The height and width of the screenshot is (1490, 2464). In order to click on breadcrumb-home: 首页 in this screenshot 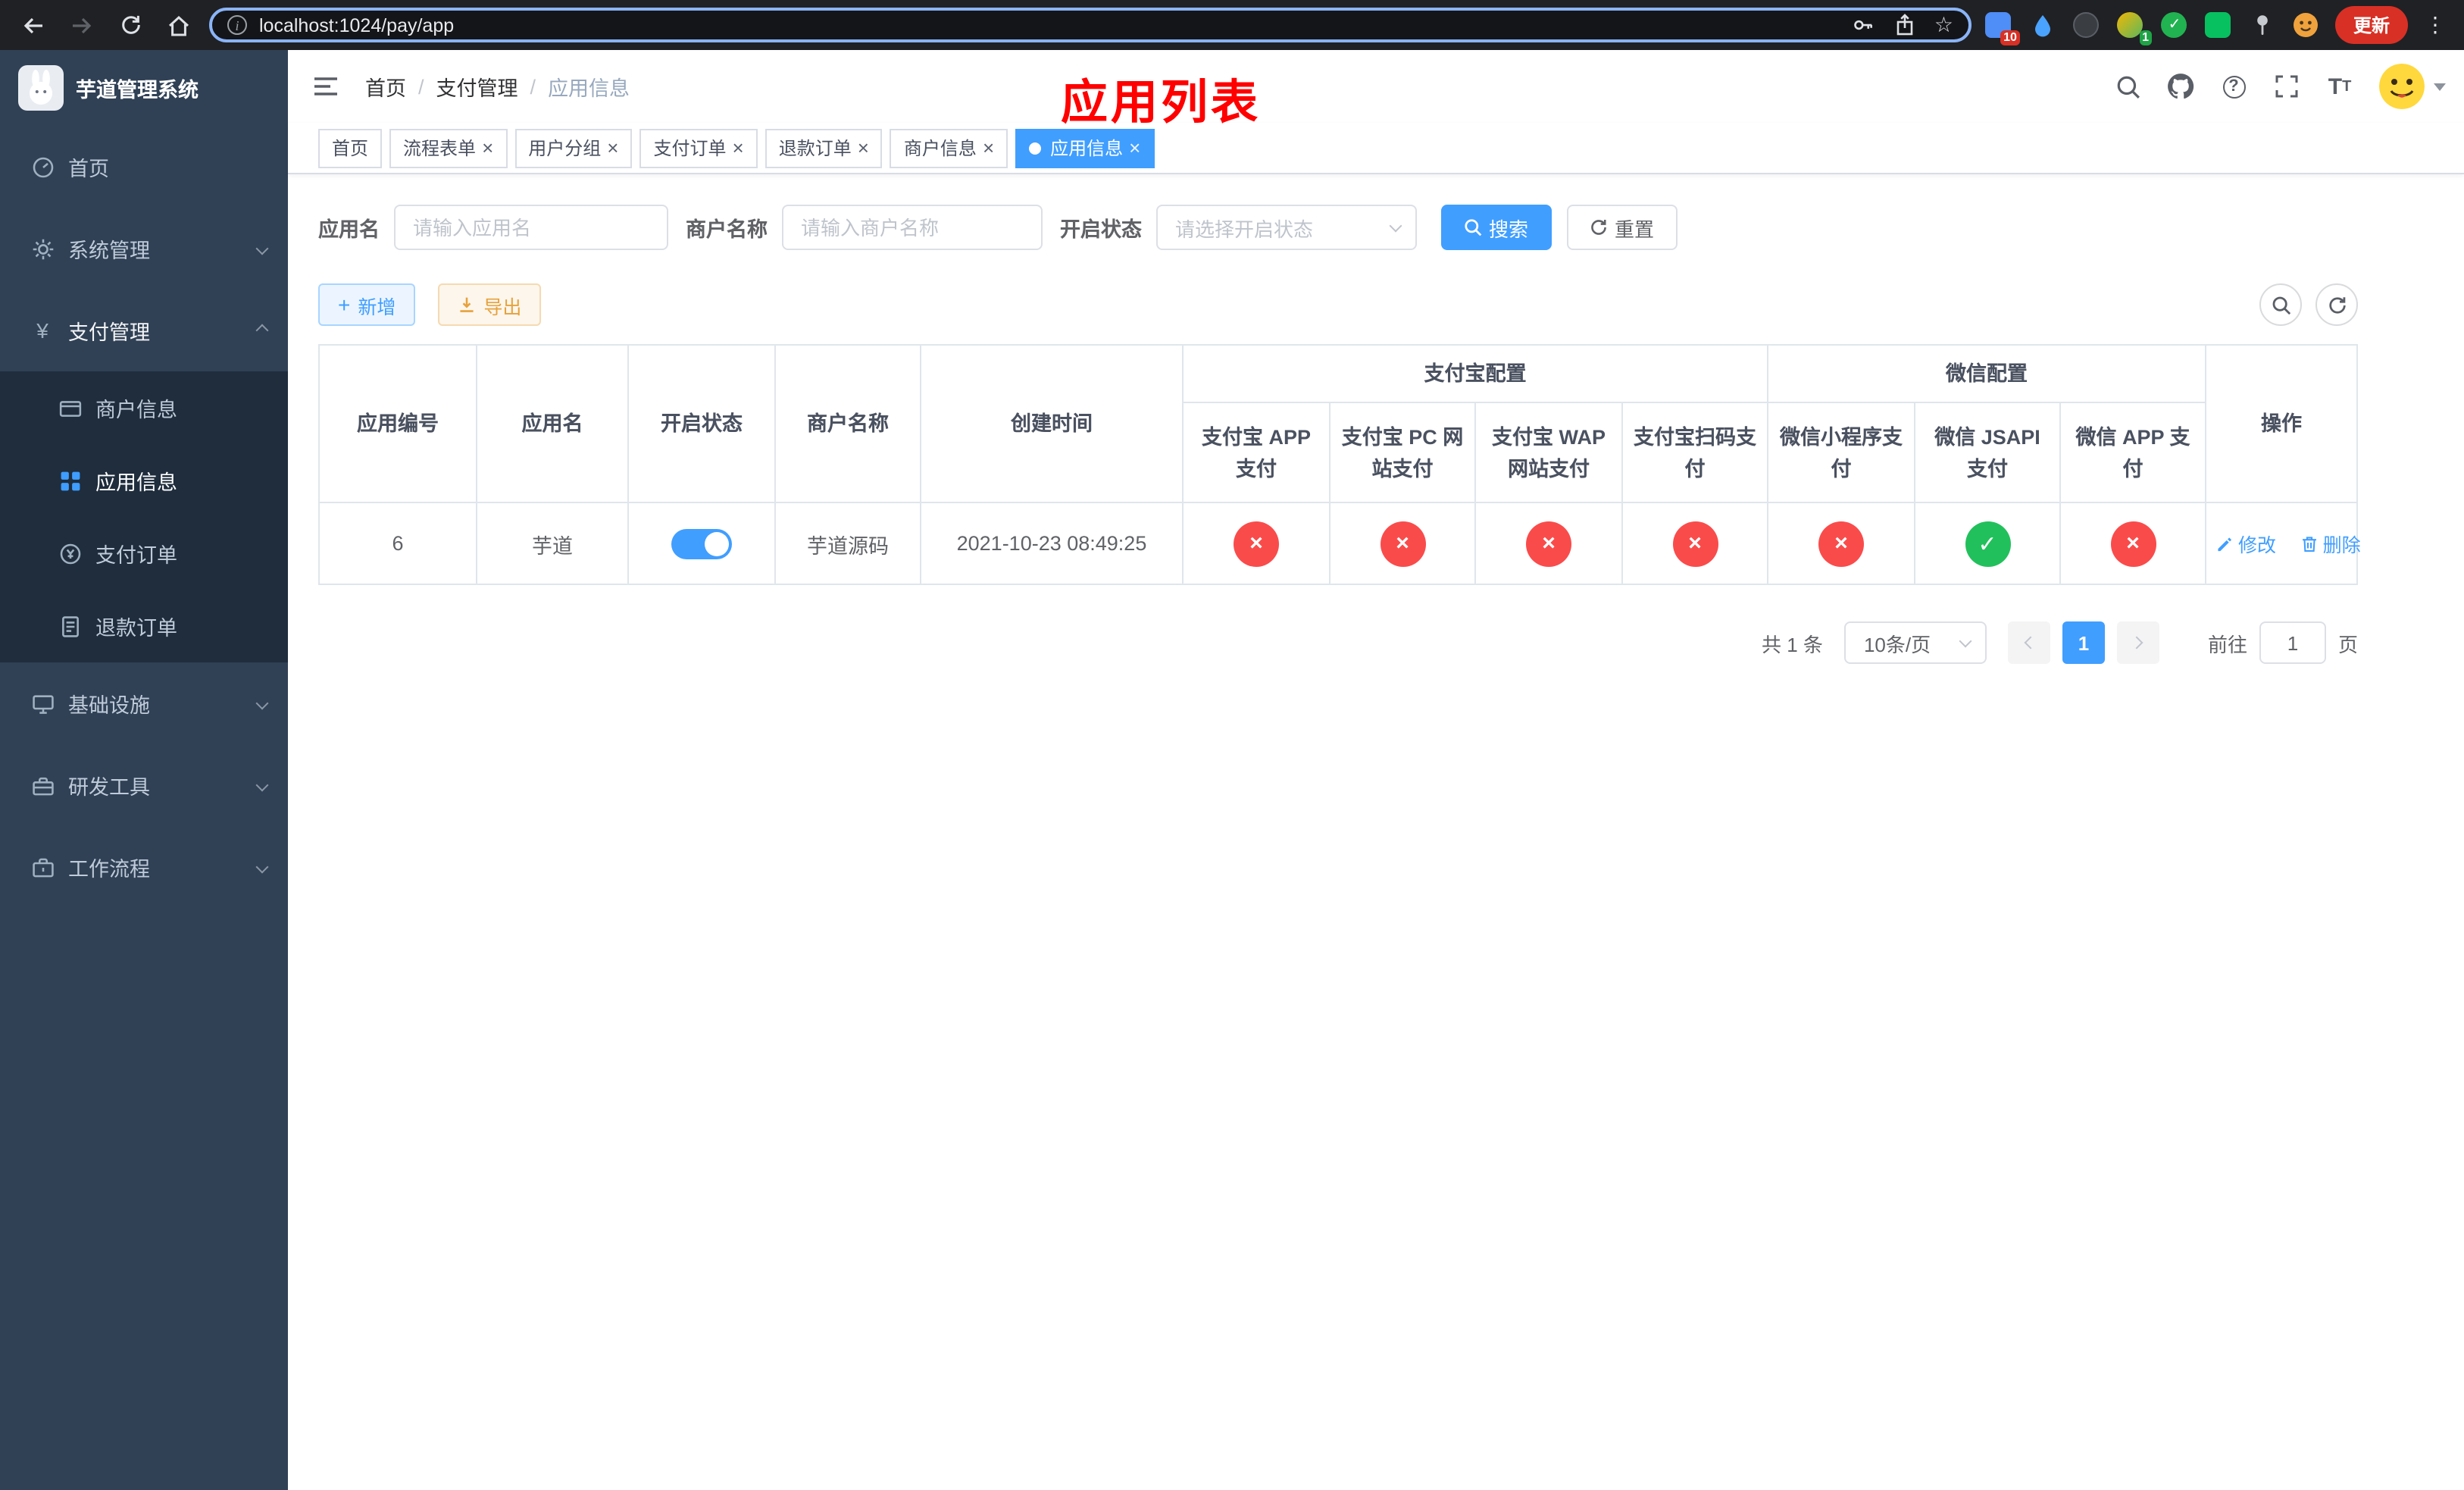, I will do `click(385, 87)`.